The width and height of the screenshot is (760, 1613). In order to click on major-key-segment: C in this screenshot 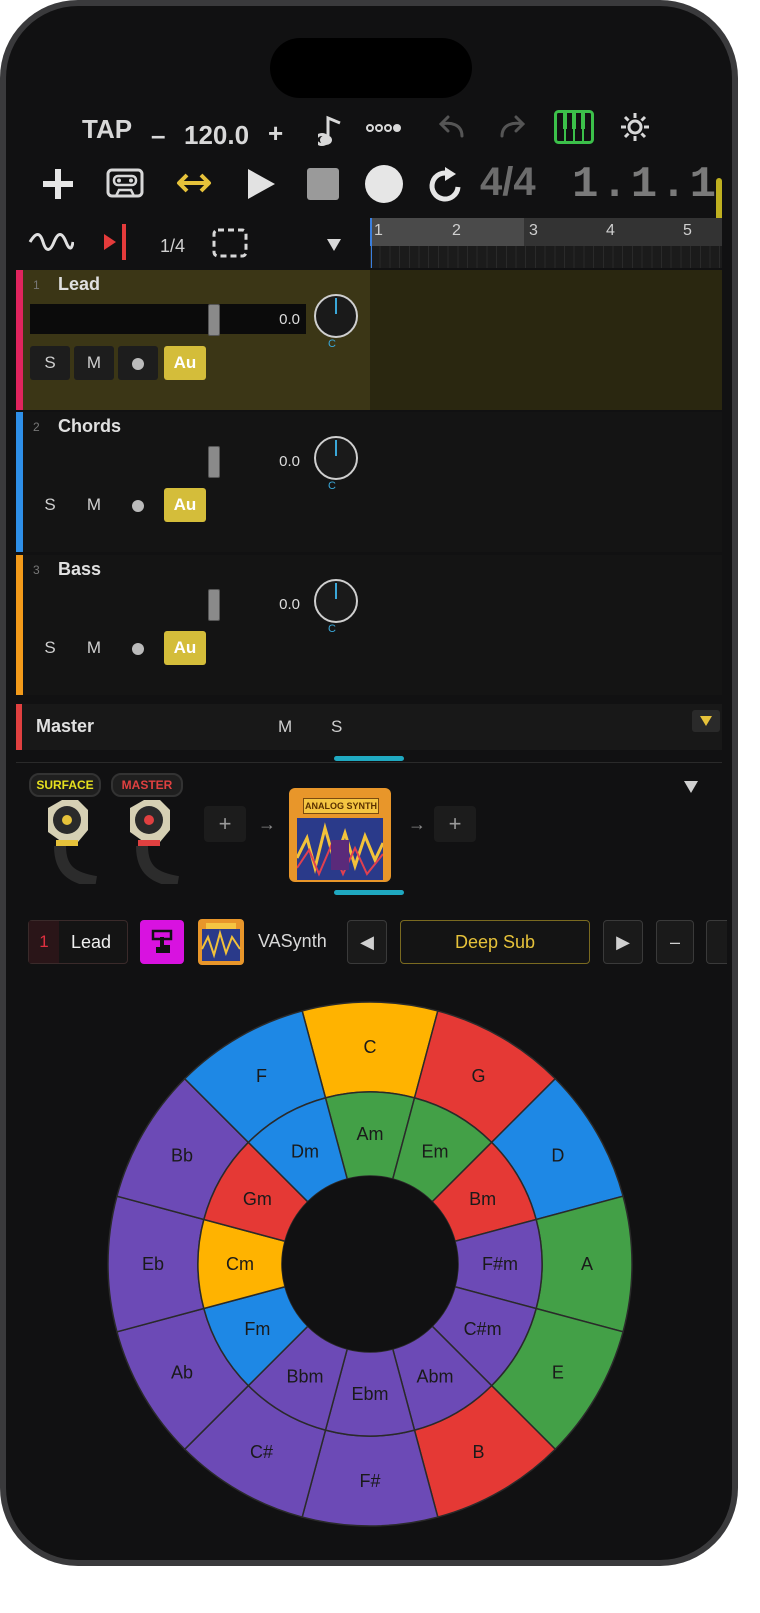, I will do `click(370, 1050)`.